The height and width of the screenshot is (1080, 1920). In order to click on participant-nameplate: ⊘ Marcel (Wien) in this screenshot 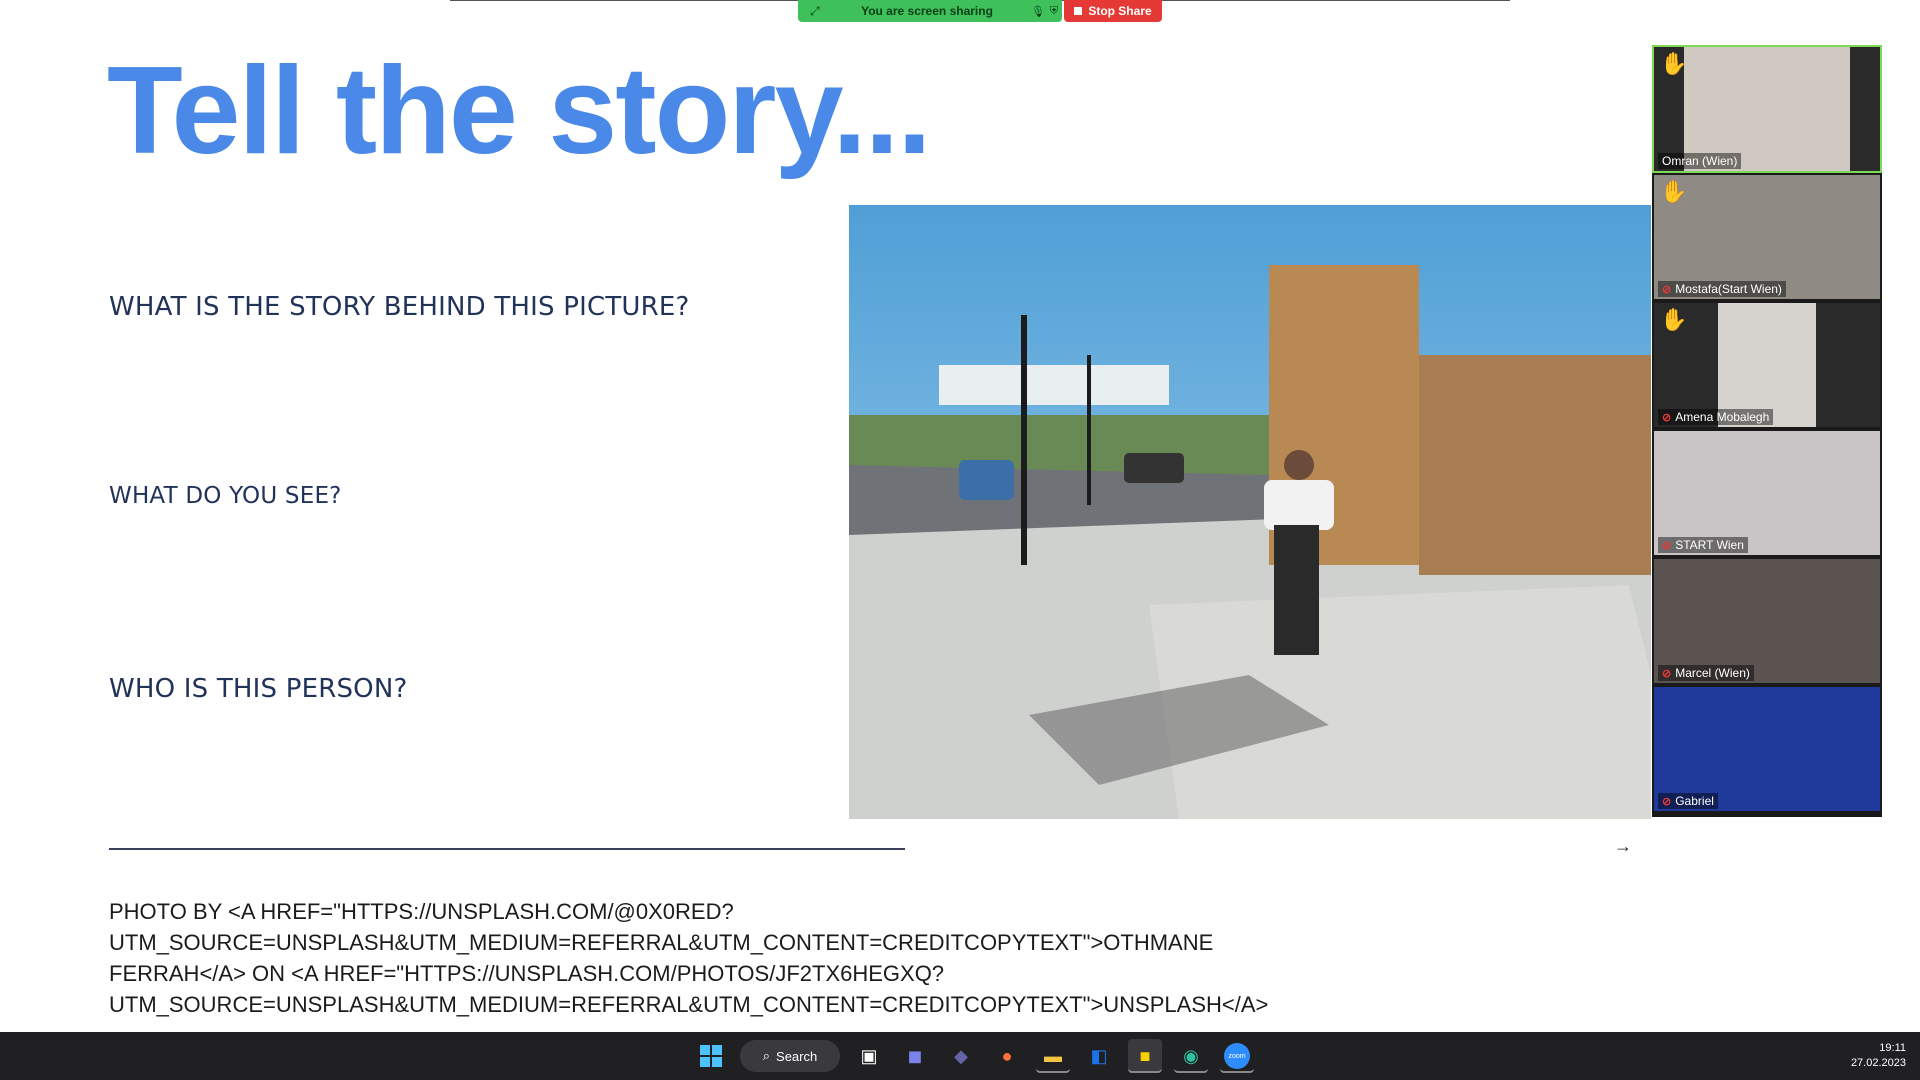, I will do `click(1706, 673)`.